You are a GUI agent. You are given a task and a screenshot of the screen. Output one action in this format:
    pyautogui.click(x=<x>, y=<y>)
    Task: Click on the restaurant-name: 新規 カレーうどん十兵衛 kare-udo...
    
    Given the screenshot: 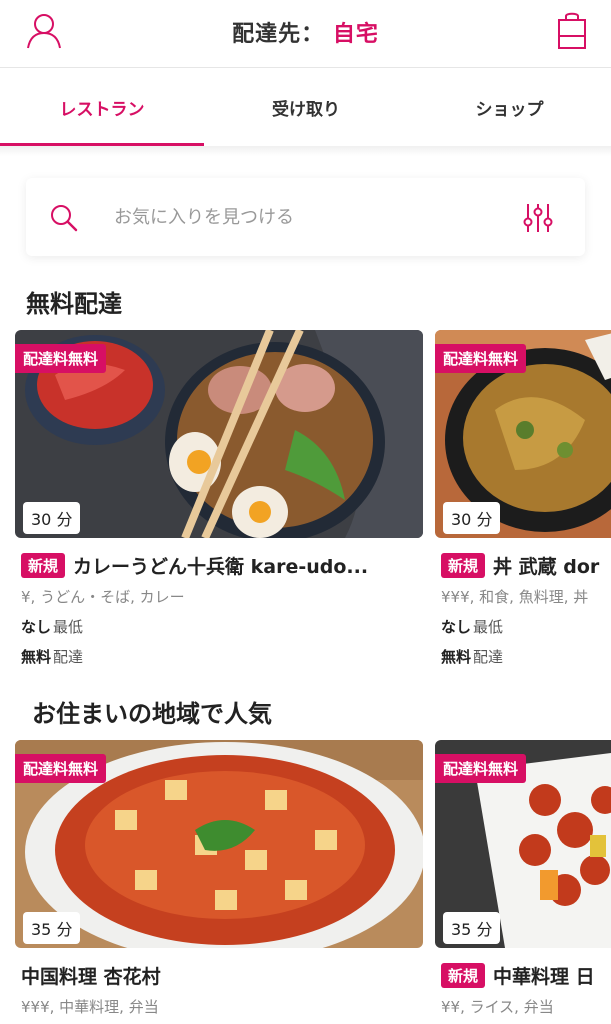 What is the action you would take?
    pyautogui.click(x=194, y=565)
    